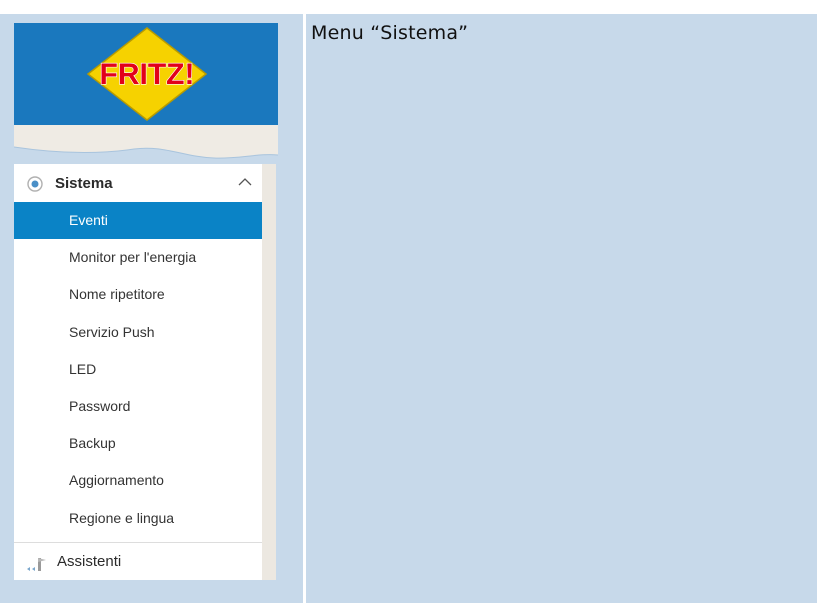 This screenshot has width=817, height=603. Describe the element at coordinates (145, 518) in the screenshot. I see `menu-item-regione-lingua: Regione e lingua` at that location.